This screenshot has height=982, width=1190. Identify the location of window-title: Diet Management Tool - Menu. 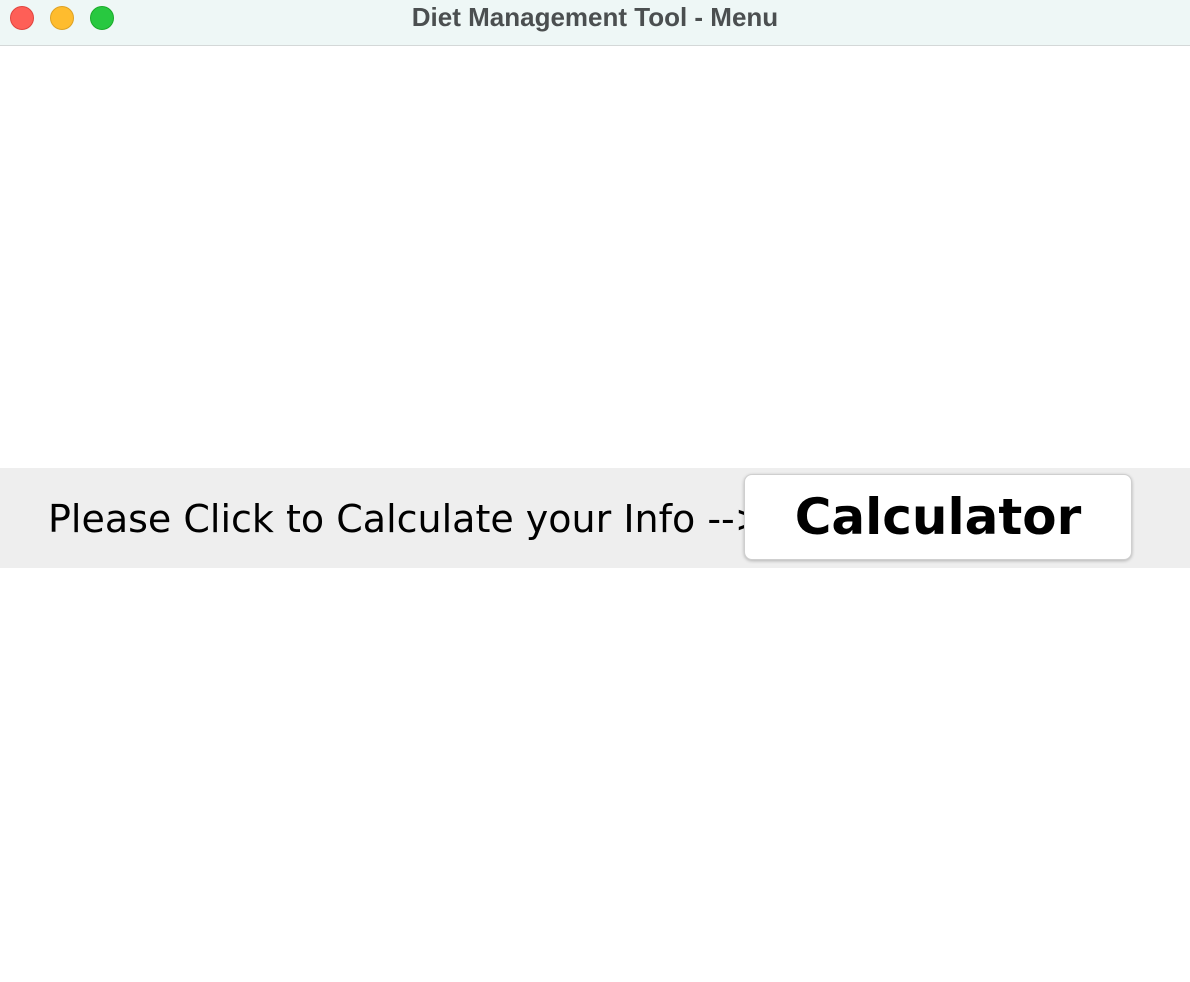
(595, 17).